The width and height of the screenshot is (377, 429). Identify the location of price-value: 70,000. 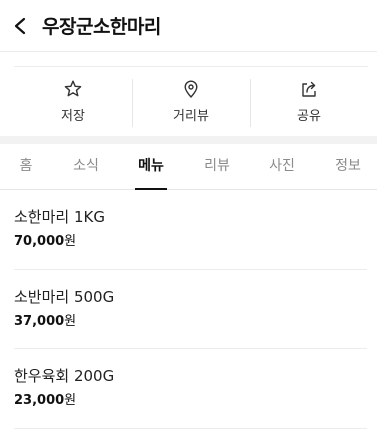
(39, 241).